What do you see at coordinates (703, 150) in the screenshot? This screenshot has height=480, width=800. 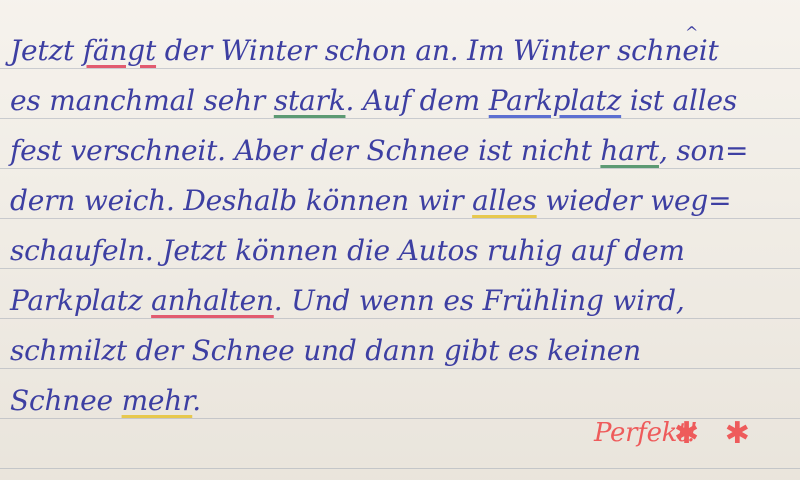 I see `text-segment: , son=` at bounding box center [703, 150].